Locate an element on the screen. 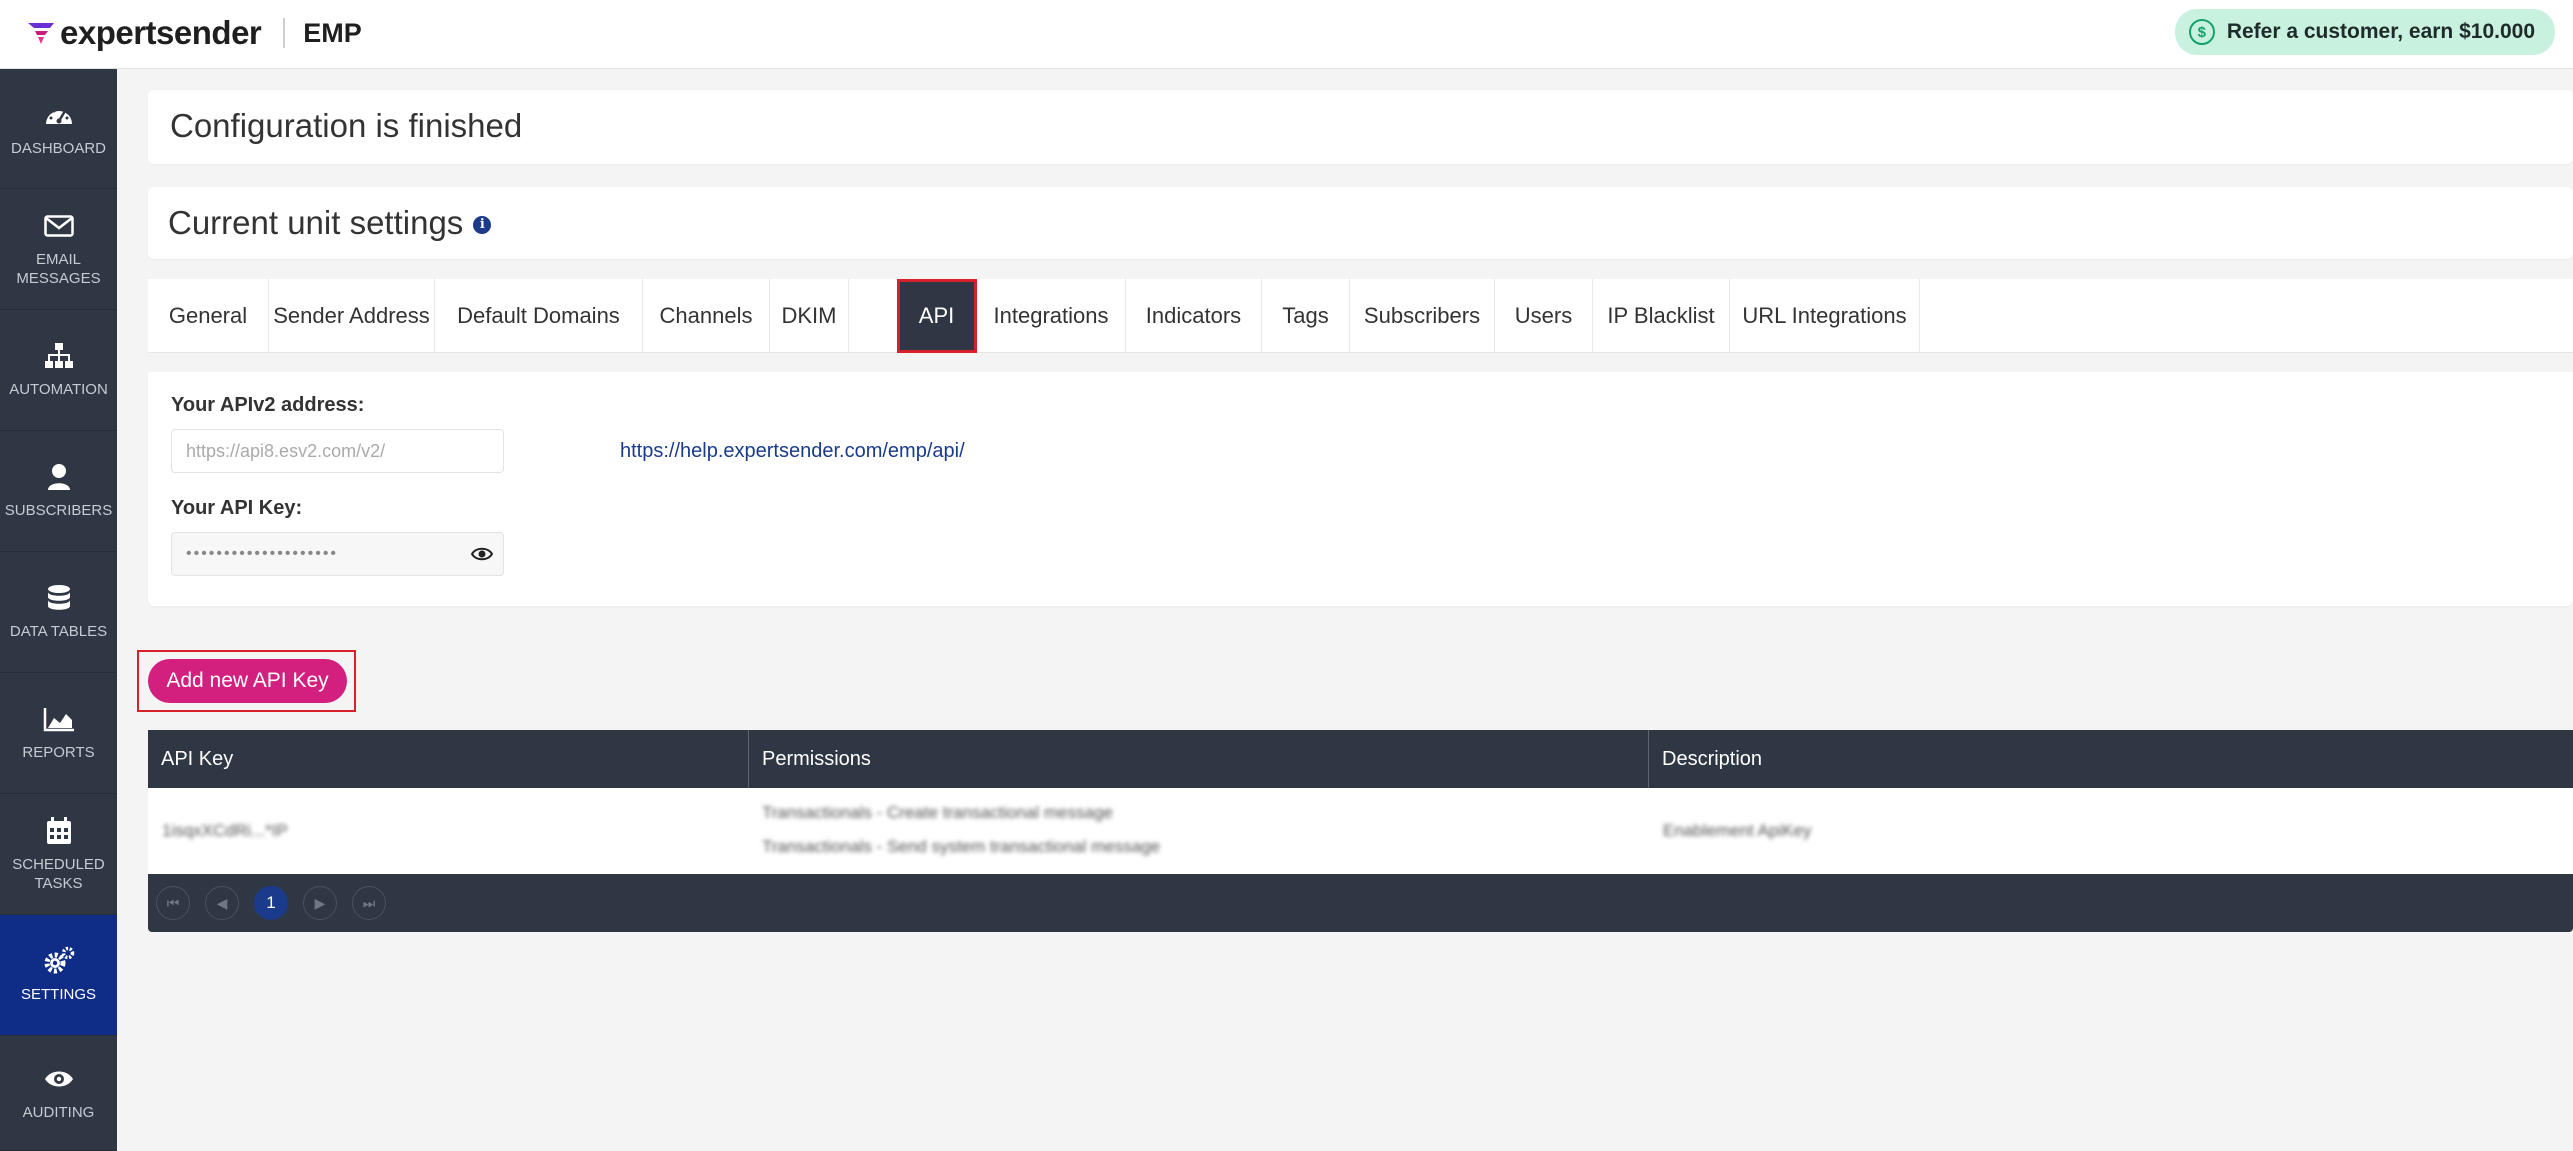 The image size is (2573, 1151). tab-label: IP Blacklist is located at coordinates (1661, 315).